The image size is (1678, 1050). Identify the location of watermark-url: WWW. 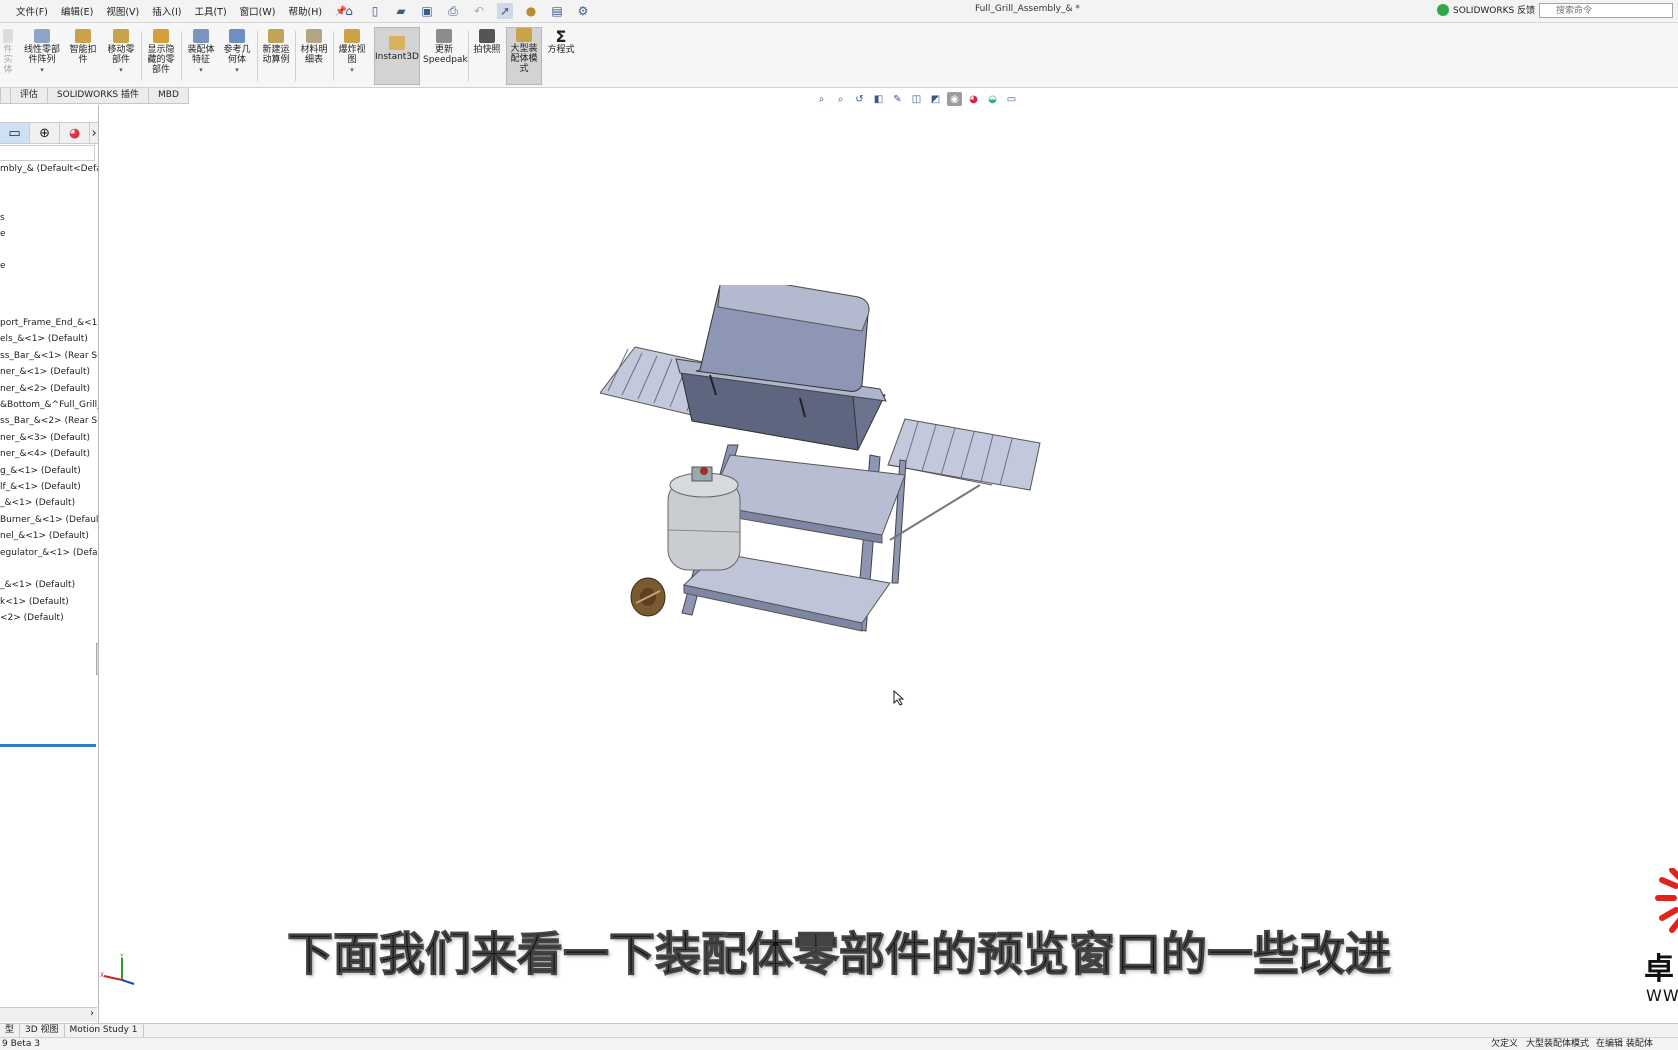
(1662, 995).